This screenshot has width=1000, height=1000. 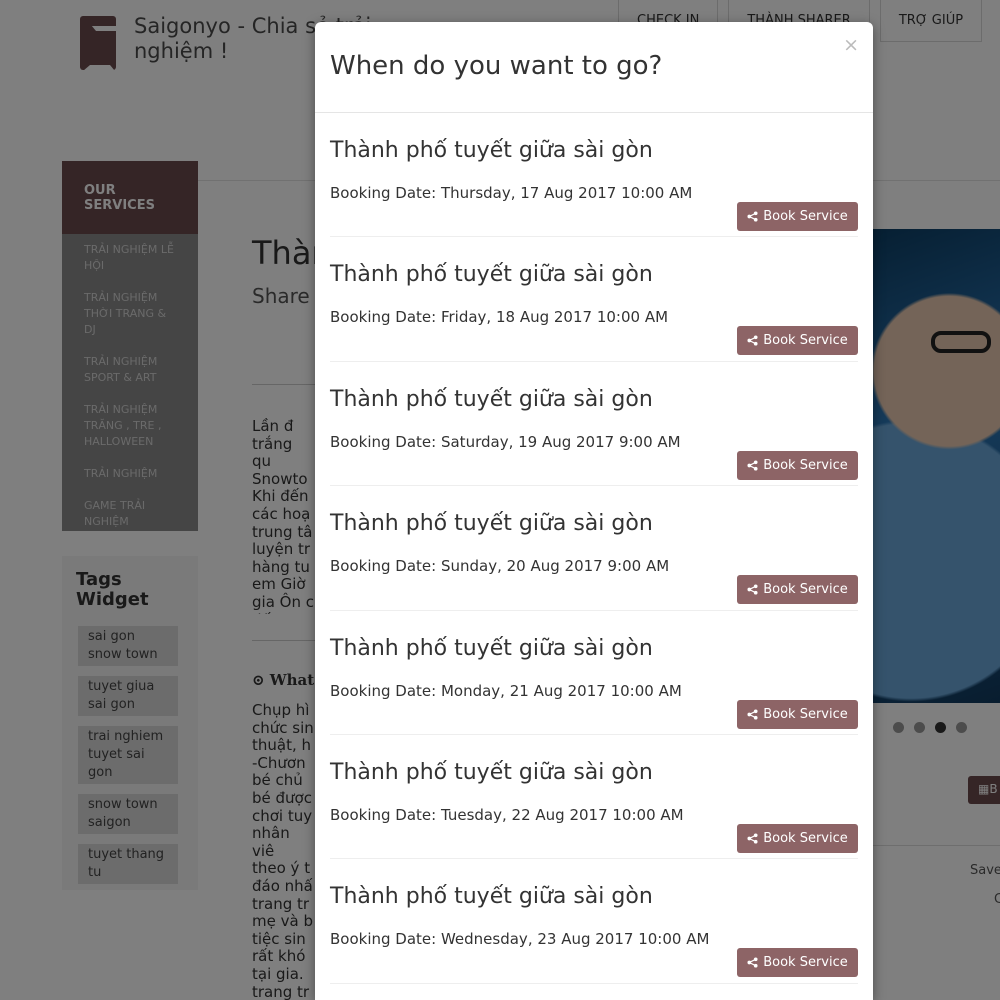 I want to click on modal-header: When do you want to go? ×, so click(x=594, y=67).